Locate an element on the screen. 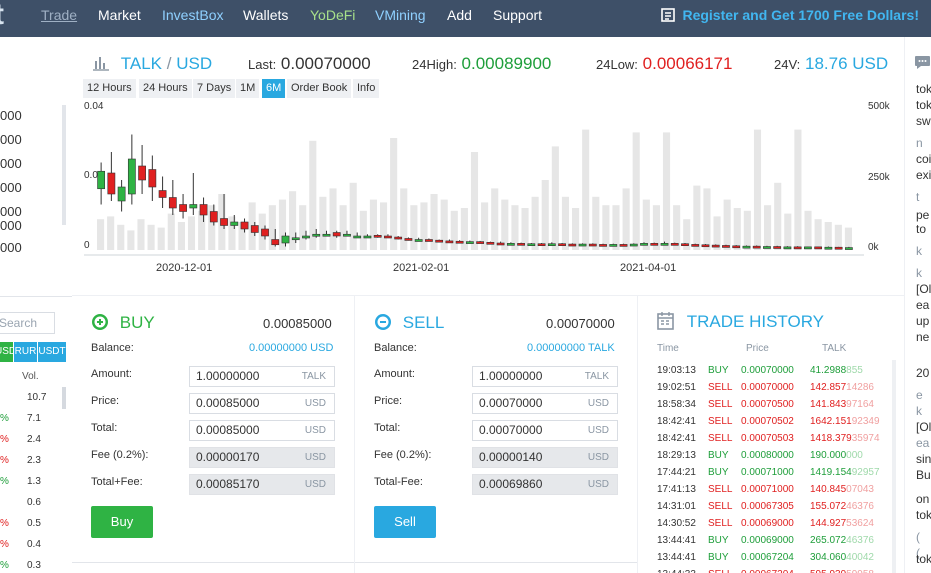 This screenshot has height=573, width=931. news-item: sin is located at coordinates (923, 459).